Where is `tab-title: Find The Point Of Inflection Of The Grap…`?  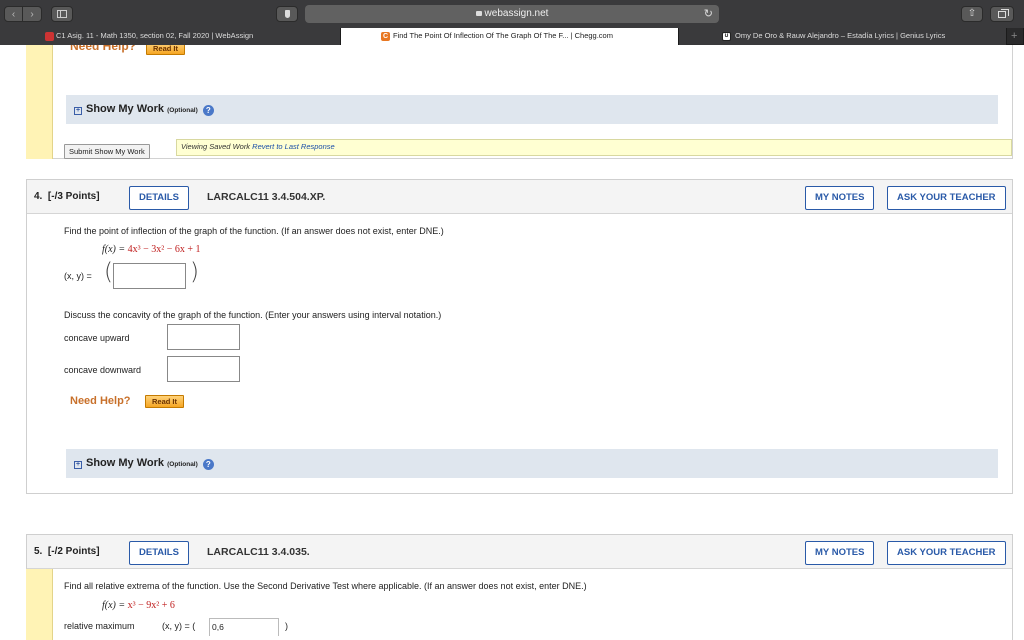 tab-title: Find The Point Of Inflection Of The Grap… is located at coordinates (503, 35).